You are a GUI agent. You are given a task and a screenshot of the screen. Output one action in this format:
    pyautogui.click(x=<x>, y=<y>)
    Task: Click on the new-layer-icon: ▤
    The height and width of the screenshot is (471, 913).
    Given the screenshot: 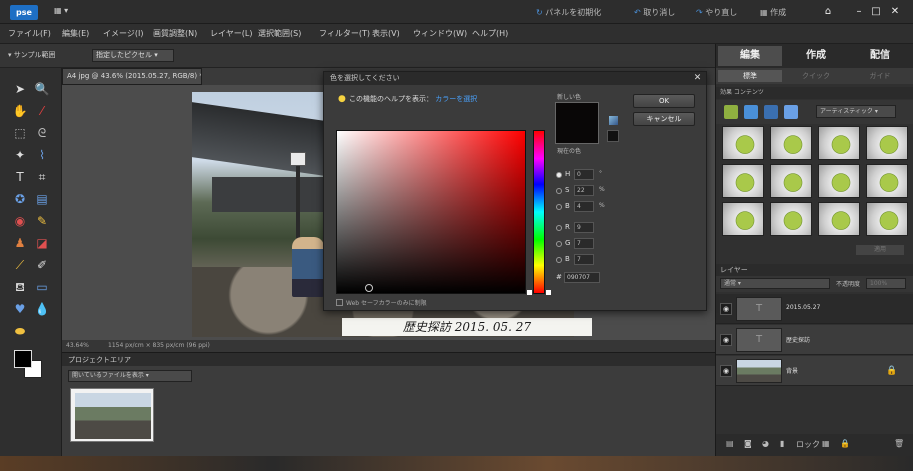 What is the action you would take?
    pyautogui.click(x=730, y=443)
    